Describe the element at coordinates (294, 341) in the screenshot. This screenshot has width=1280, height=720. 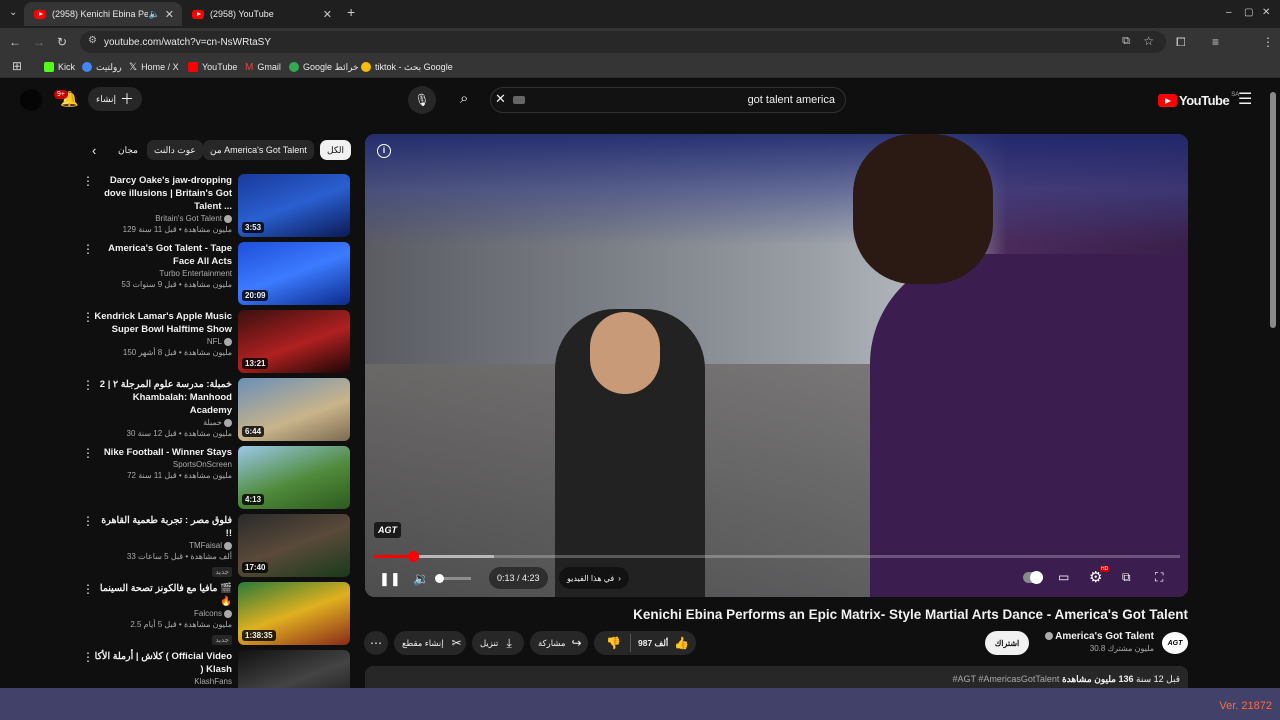
I see `recommendation-thumbnail: 13:21` at that location.